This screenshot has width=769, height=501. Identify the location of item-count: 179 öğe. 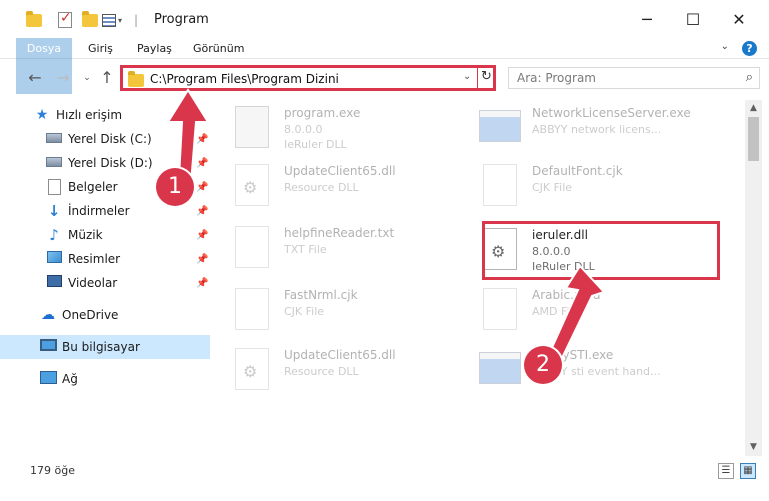
(52, 470).